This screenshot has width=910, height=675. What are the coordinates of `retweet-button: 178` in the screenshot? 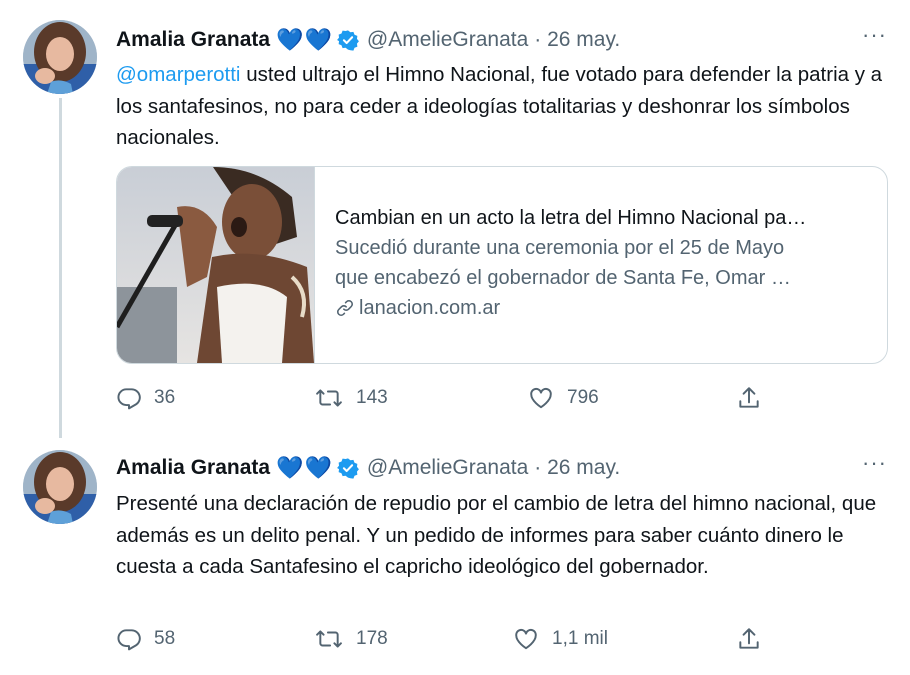 It's located at (351, 639).